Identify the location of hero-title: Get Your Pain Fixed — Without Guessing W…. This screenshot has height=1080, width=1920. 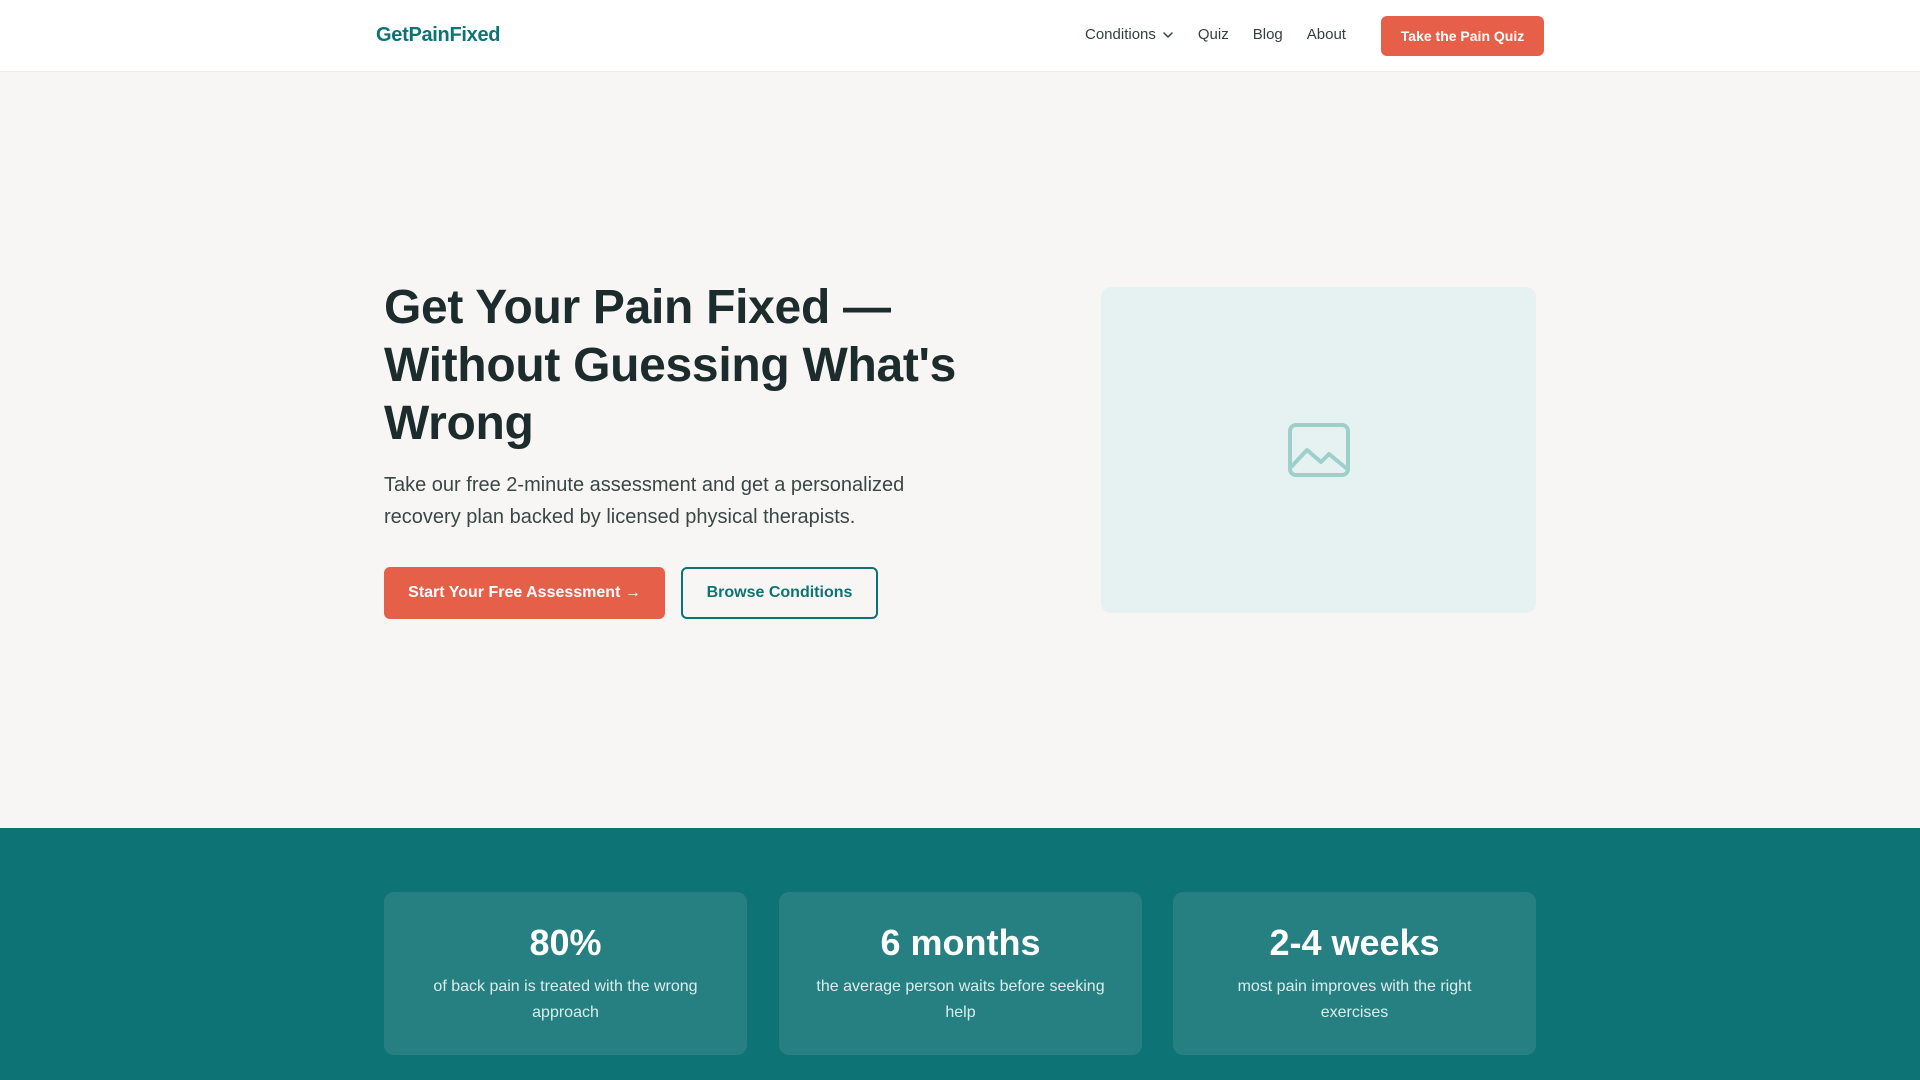
(670, 365).